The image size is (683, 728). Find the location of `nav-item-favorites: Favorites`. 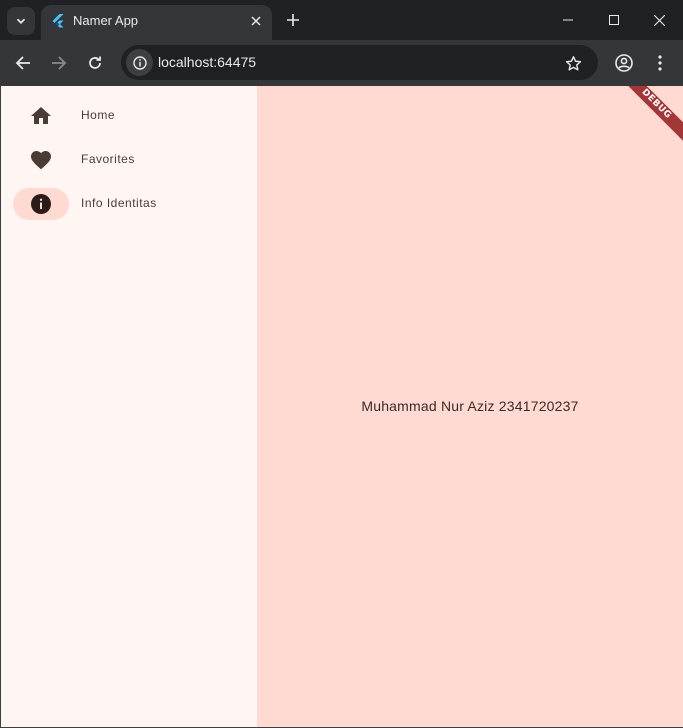

nav-item-favorites: Favorites is located at coordinates (129, 160).